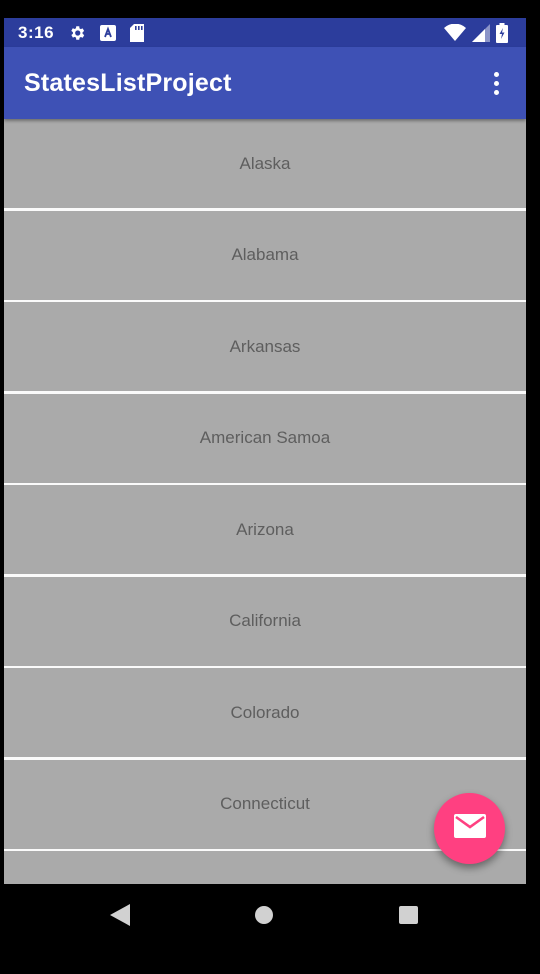 The width and height of the screenshot is (540, 974). Describe the element at coordinates (481, 32) in the screenshot. I see `cell-signal-icon` at that location.